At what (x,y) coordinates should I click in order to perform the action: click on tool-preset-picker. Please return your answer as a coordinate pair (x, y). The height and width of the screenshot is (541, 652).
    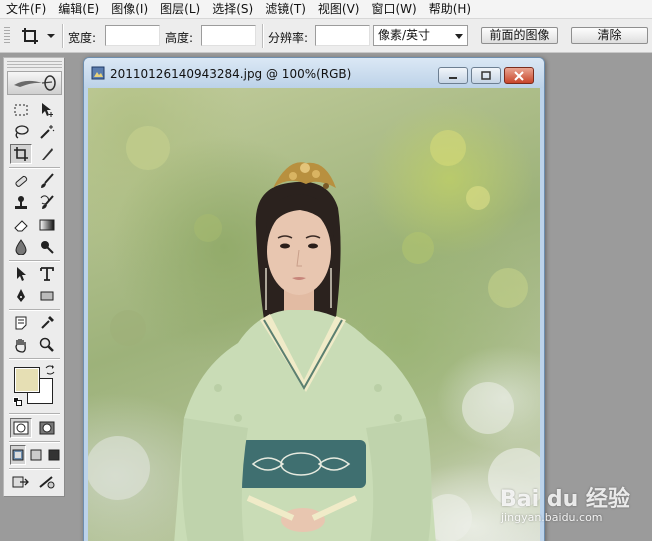
    Looking at the image, I should click on (40, 36).